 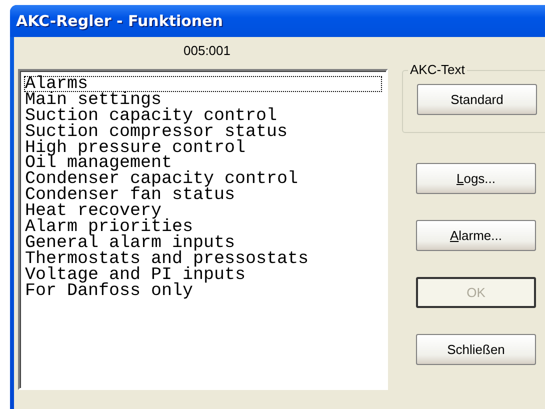 I want to click on list-item: Heat recovery, so click(x=203, y=211).